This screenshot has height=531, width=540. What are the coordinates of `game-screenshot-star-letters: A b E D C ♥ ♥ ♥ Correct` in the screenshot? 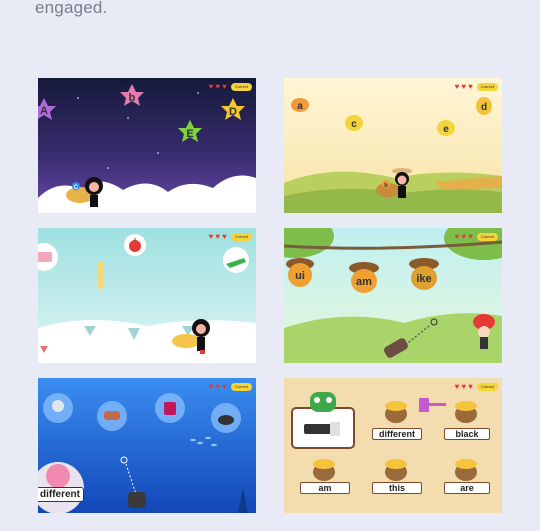 It's located at (147, 145).